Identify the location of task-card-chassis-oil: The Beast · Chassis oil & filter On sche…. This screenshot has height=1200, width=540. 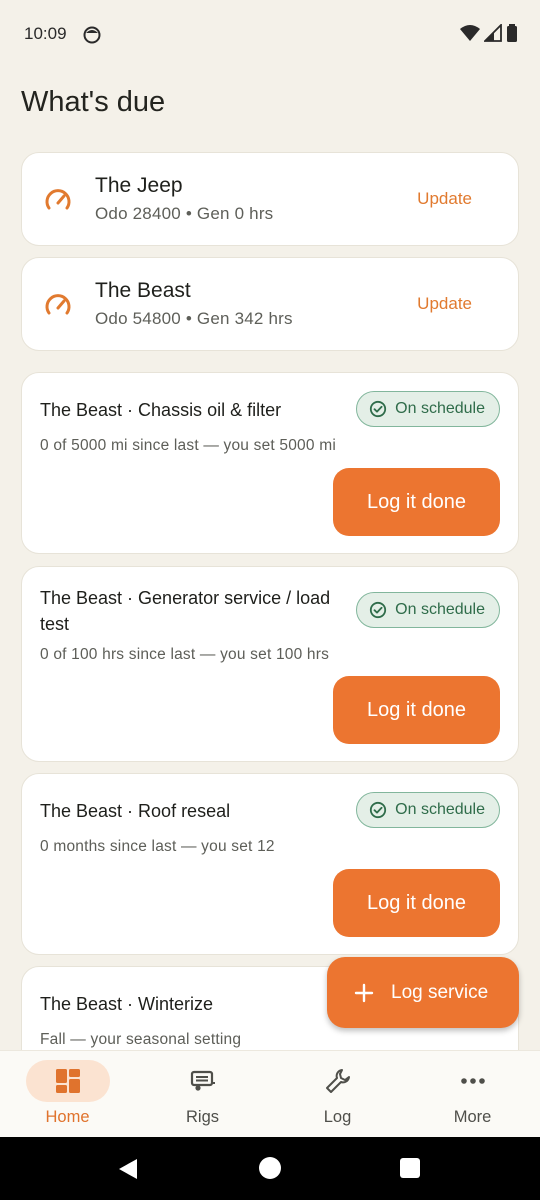
(270, 463).